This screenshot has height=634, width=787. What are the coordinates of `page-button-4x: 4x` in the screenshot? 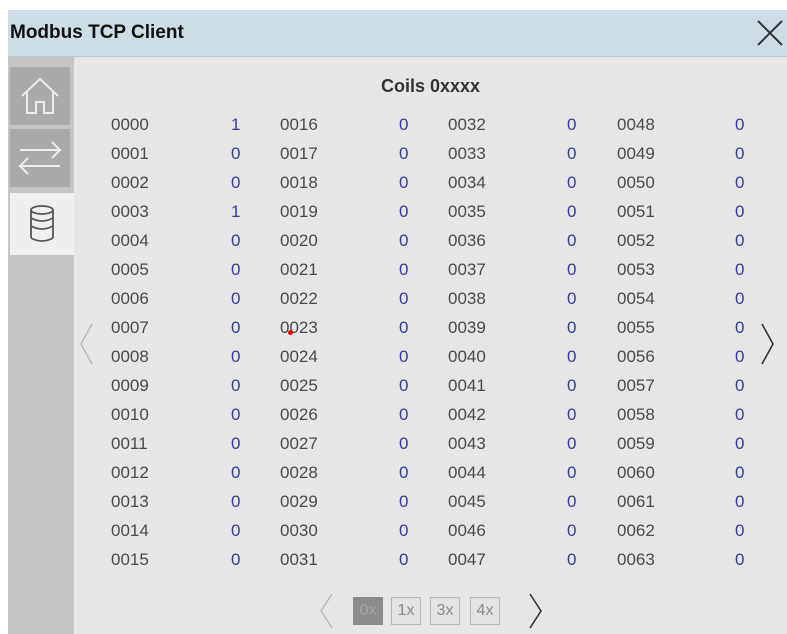 It's located at (485, 611).